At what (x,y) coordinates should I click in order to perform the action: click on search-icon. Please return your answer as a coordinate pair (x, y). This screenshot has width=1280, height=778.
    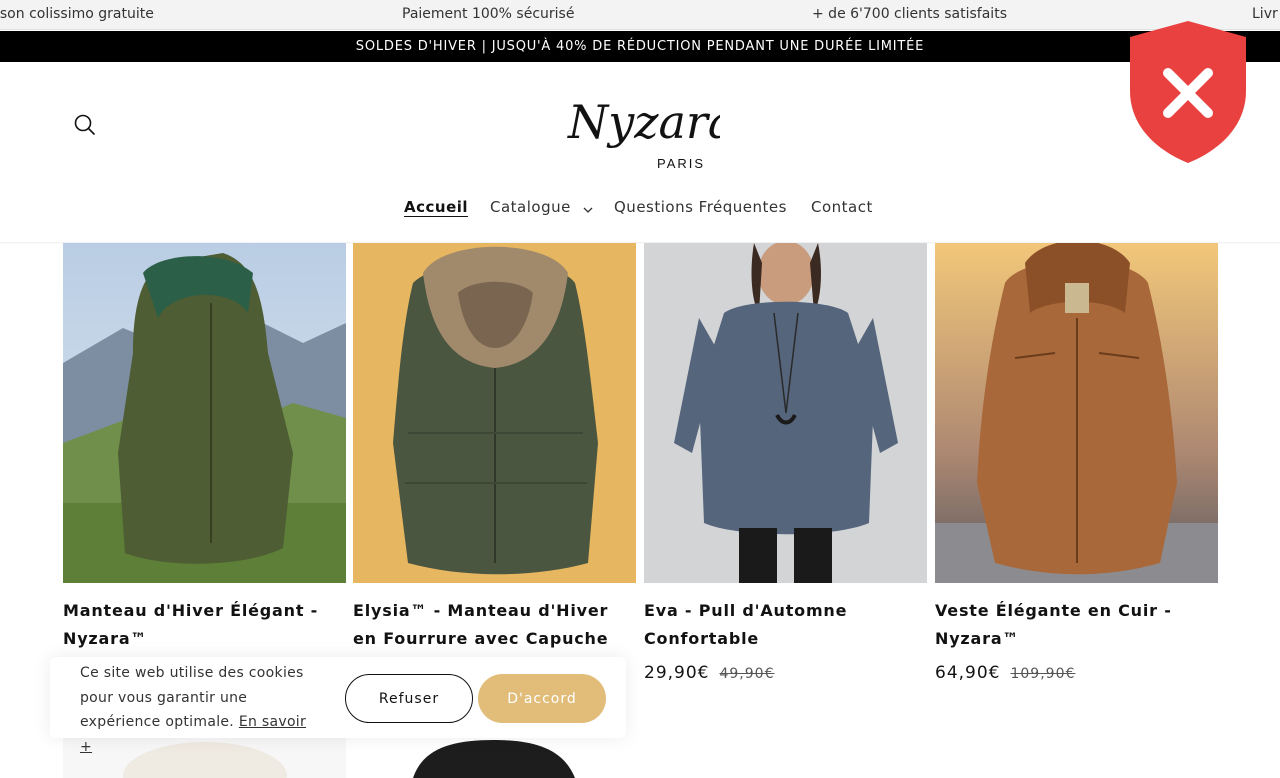
    Looking at the image, I should click on (84, 124).